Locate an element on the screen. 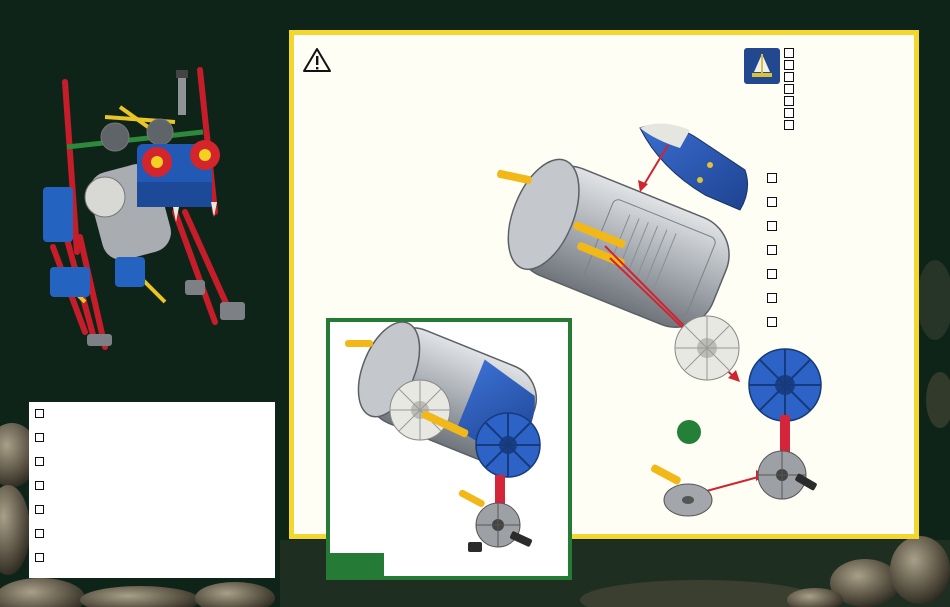 This screenshot has width=950, height=607. step-marker is located at coordinates (689, 432).